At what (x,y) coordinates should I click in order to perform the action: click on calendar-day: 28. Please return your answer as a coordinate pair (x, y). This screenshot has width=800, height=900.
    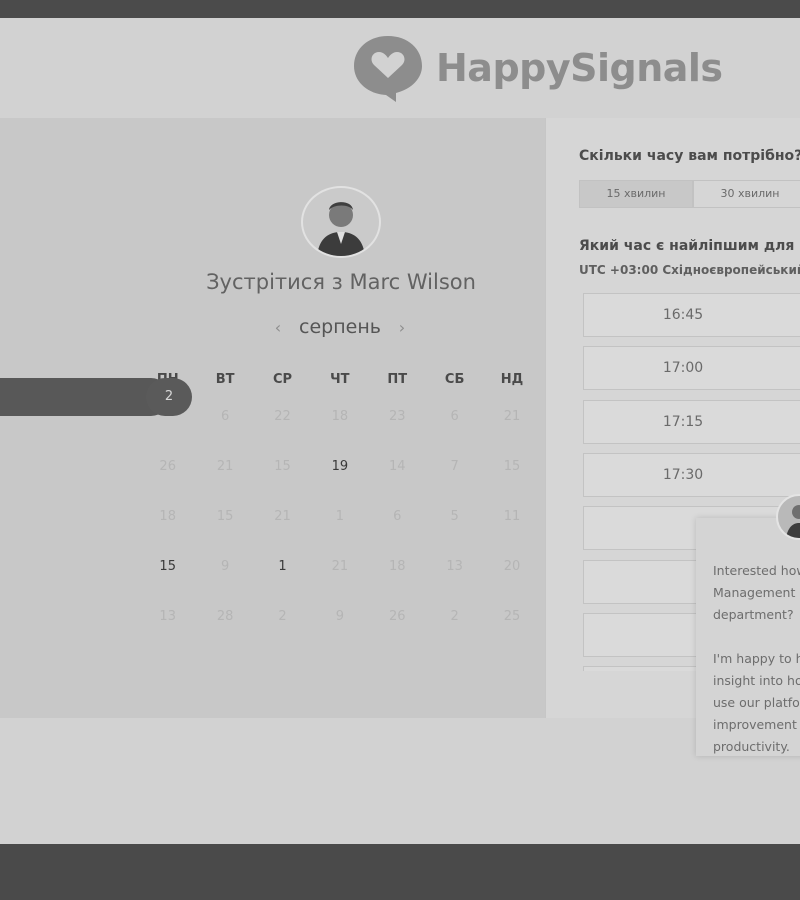
    Looking at the image, I should click on (225, 616).